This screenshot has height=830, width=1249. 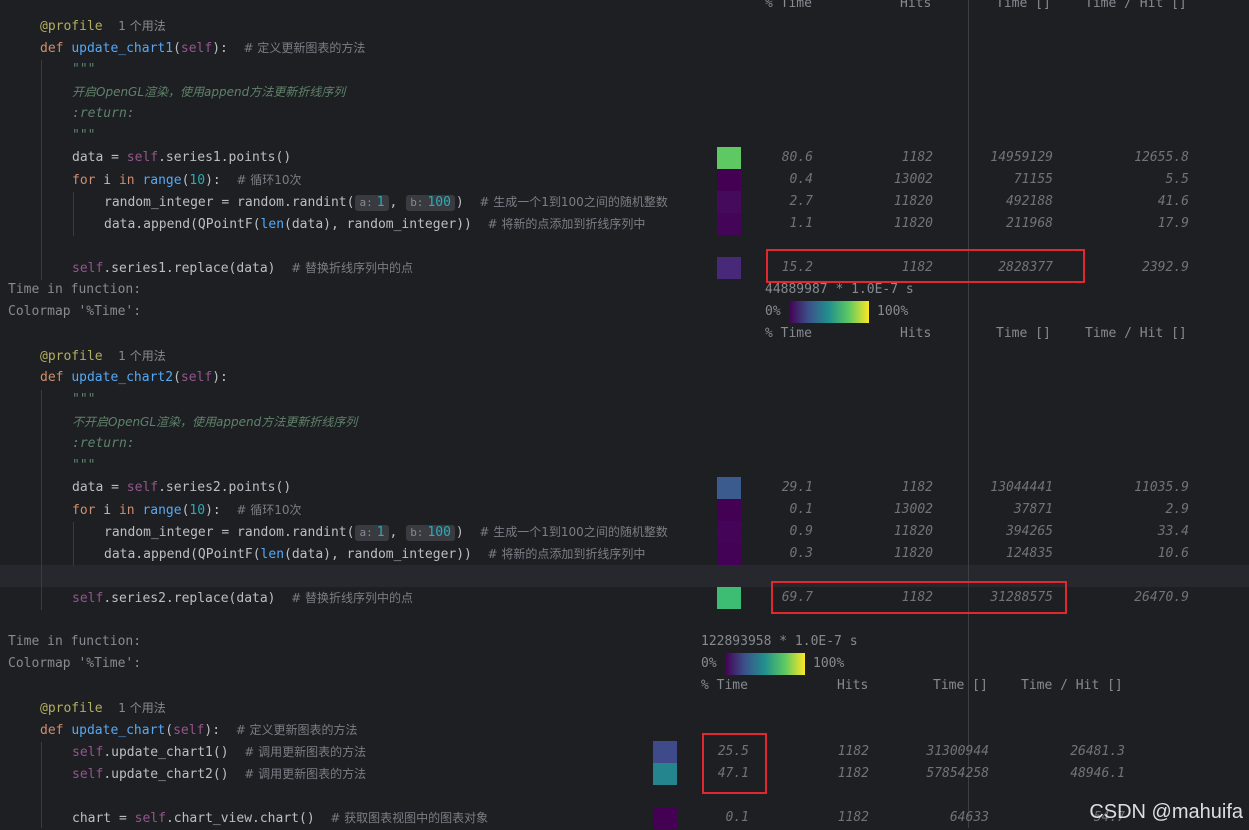 What do you see at coordinates (1097, 751) in the screenshot?
I see `stat-per-hit: 26481.3` at bounding box center [1097, 751].